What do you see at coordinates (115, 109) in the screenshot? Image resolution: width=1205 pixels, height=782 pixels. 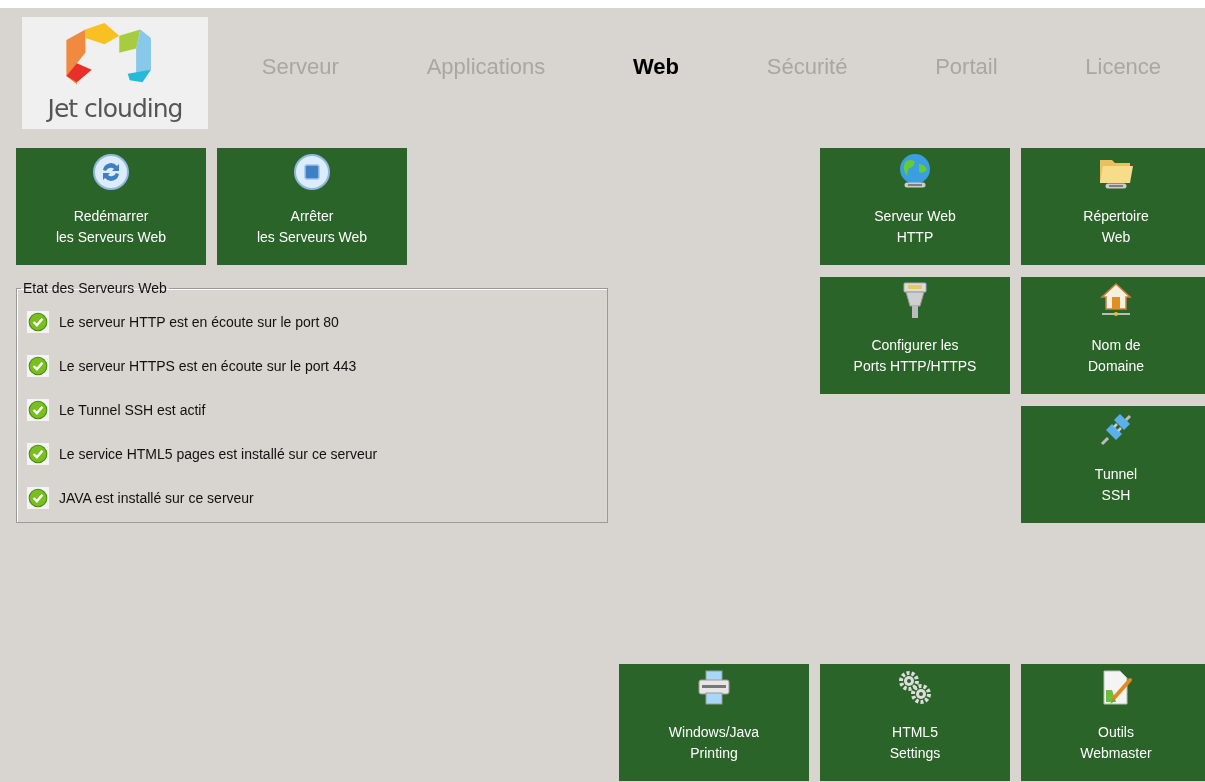 I see `logo-text: Jet clouding` at bounding box center [115, 109].